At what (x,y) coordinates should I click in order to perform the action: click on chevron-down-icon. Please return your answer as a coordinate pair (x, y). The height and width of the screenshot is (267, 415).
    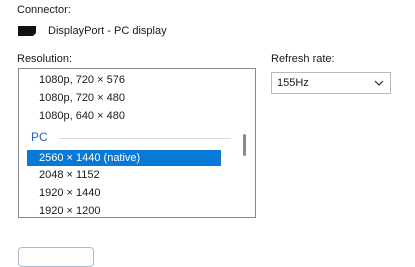
    Looking at the image, I should click on (379, 83).